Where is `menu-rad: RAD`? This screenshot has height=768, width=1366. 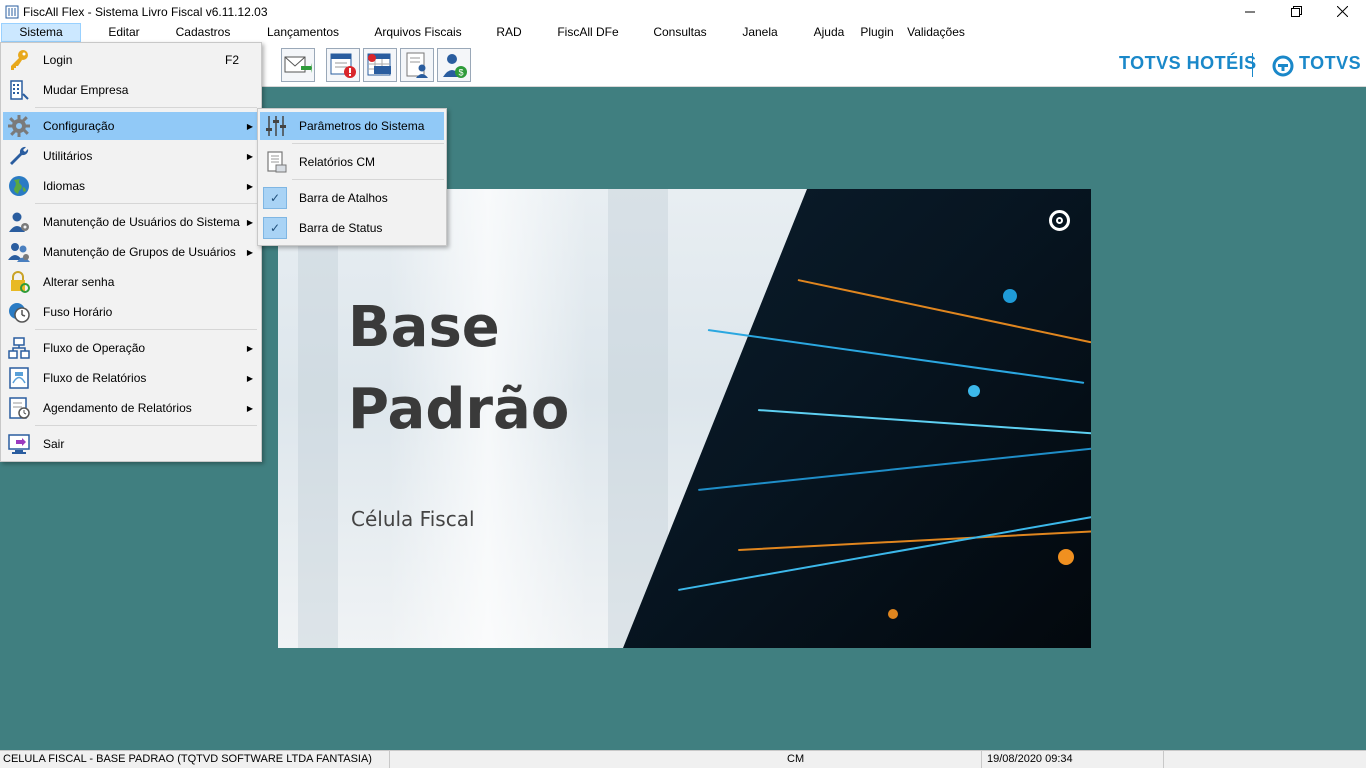 menu-rad: RAD is located at coordinates (509, 32).